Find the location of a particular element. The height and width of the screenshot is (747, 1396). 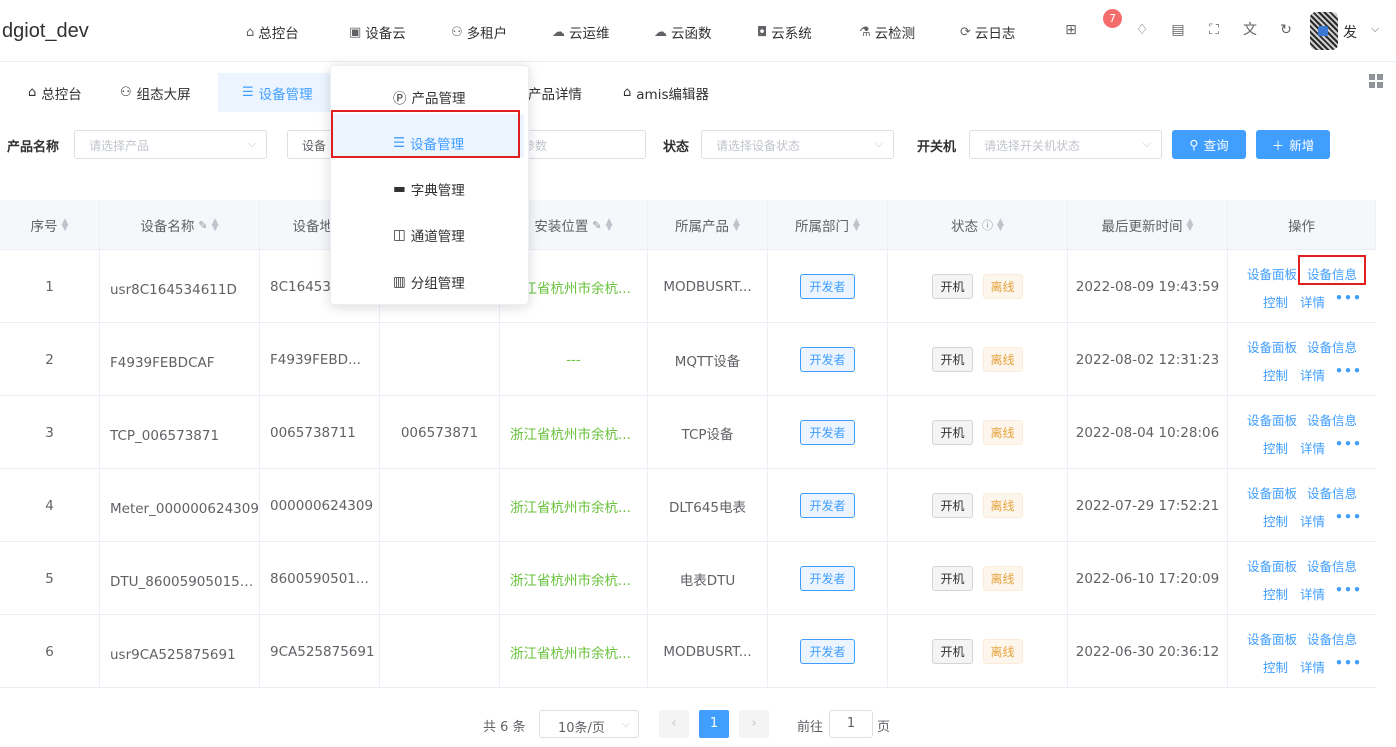

search-button: ⚲ 查询 is located at coordinates (1209, 144).